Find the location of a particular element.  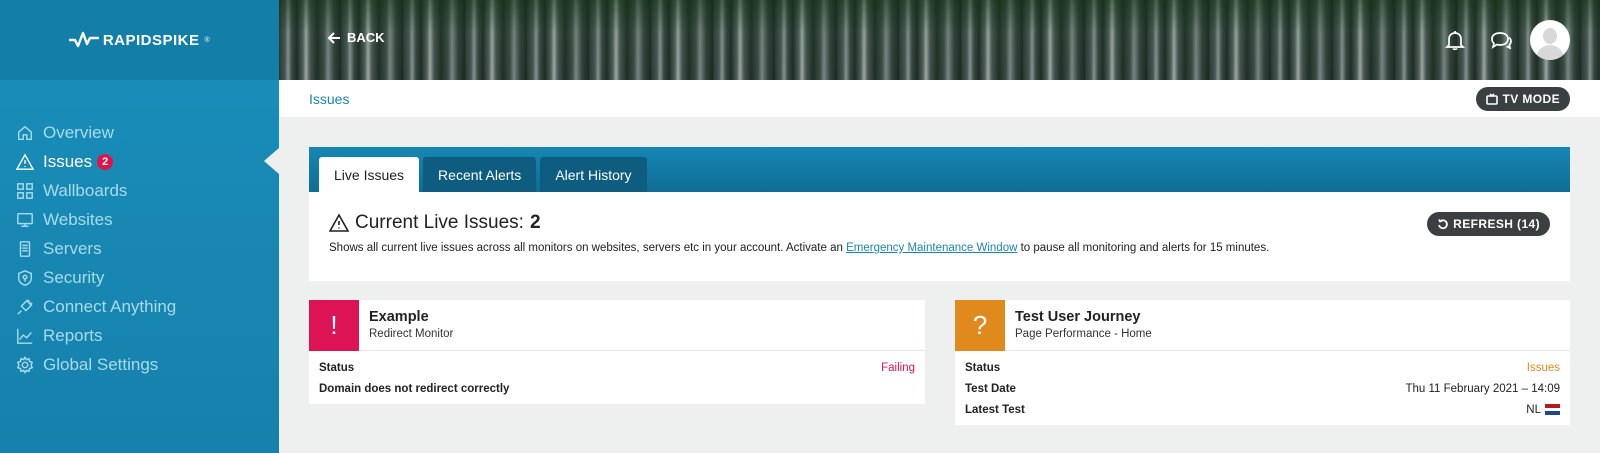

chat-icon is located at coordinates (1501, 40).